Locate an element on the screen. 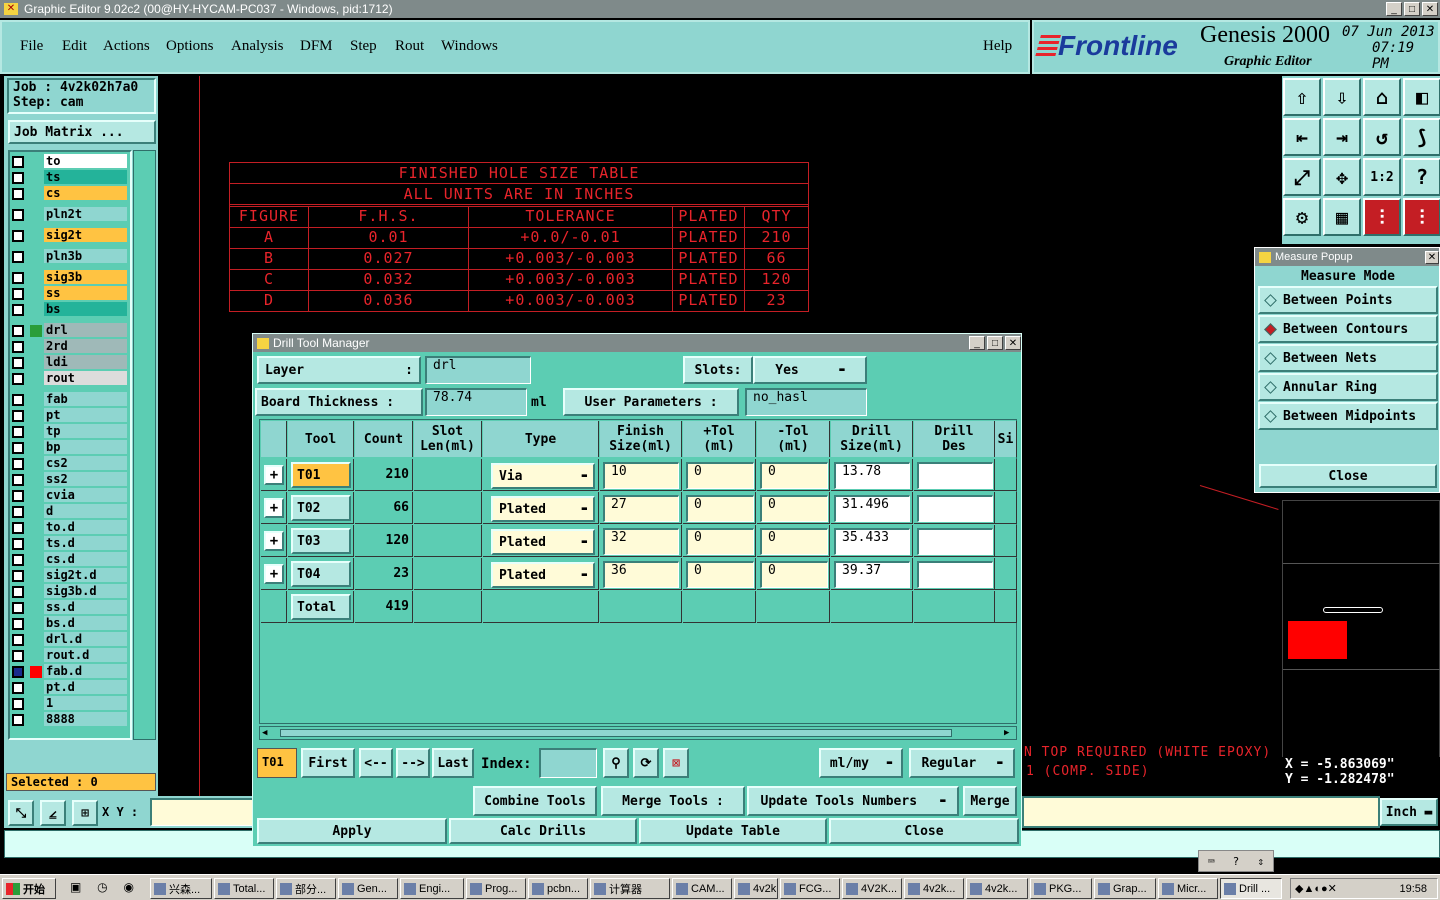 This screenshot has height=900, width=1440. send-up-icon: ⇧ is located at coordinates (1302, 97).